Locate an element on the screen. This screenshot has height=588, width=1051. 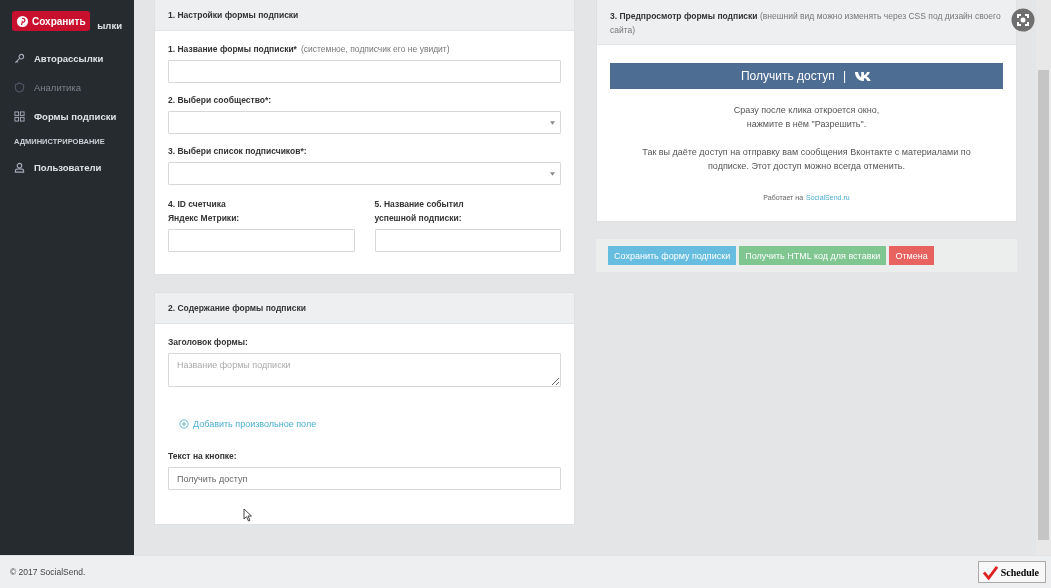
vk-icon is located at coordinates (863, 76).